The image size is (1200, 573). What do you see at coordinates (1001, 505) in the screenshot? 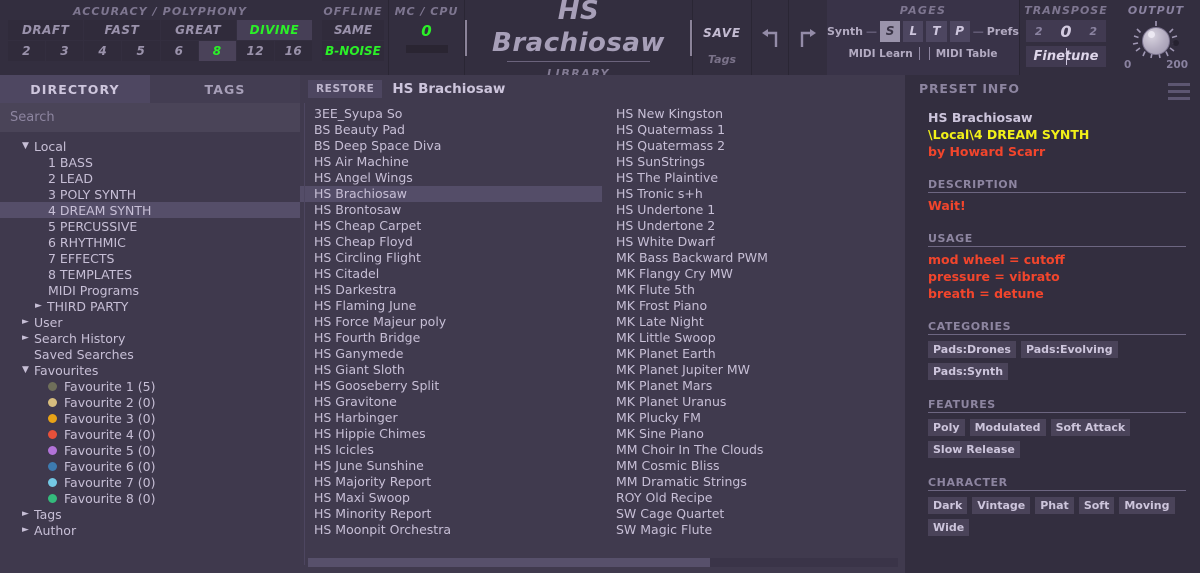
I see `character-chip: Vintage` at bounding box center [1001, 505].